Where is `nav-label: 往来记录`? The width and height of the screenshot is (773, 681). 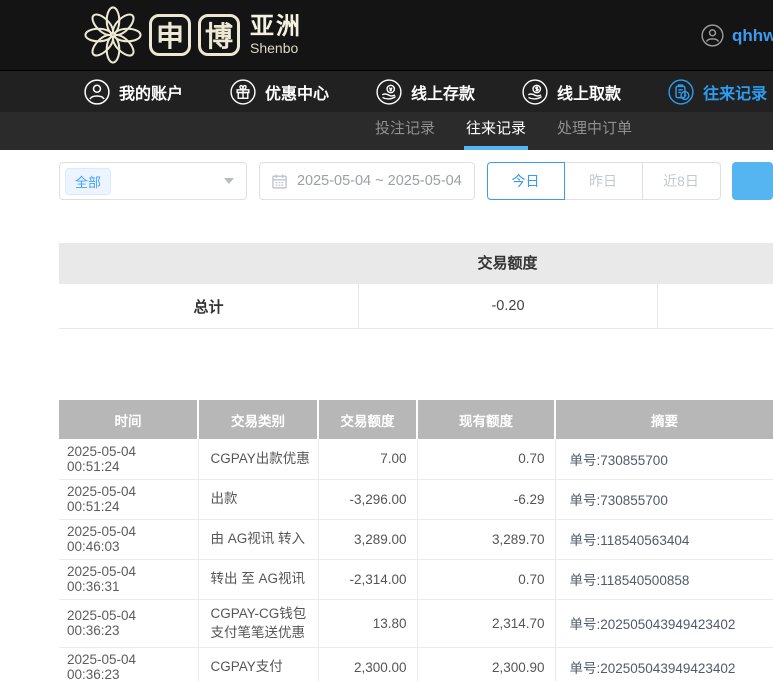
nav-label: 往来记录 is located at coordinates (735, 94).